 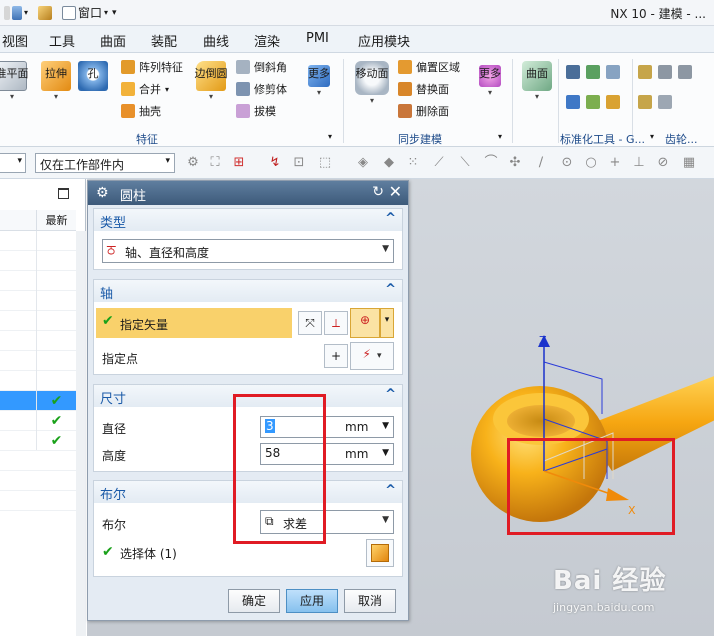 What do you see at coordinates (45, 12) in the screenshot?
I see `measure-icon` at bounding box center [45, 12].